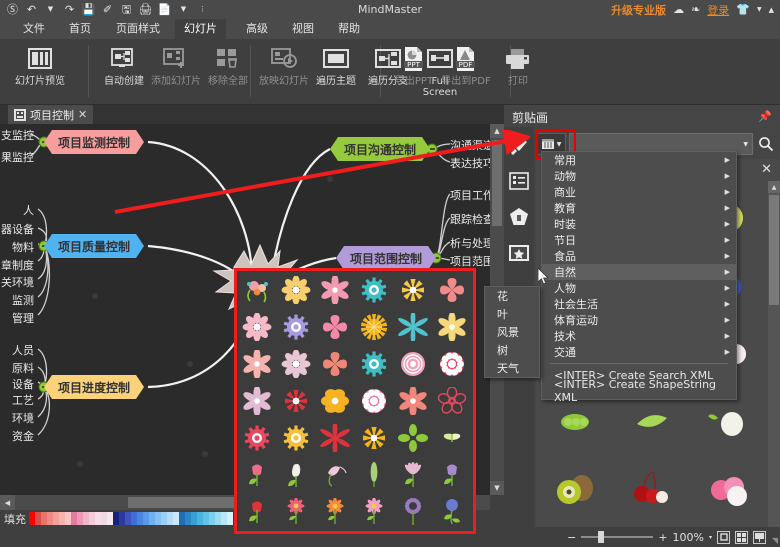  Describe the element at coordinates (349, 29) in the screenshot. I see `menu-item-6: 帮助` at that location.